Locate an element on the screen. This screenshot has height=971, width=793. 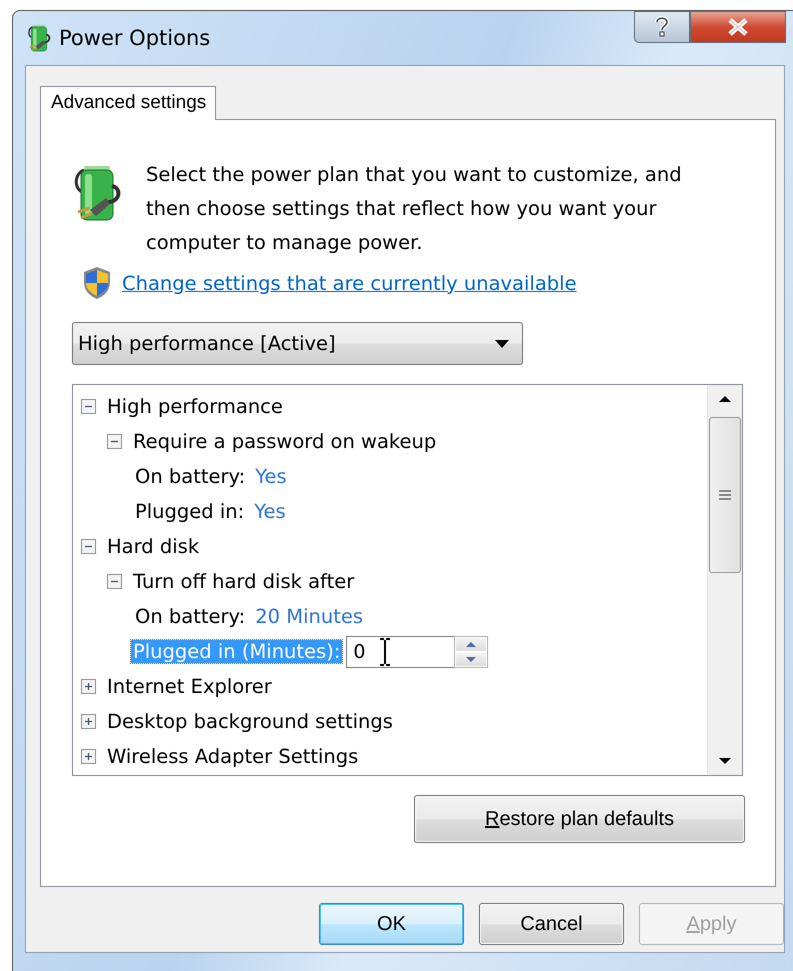
close-button is located at coordinates (738, 27).